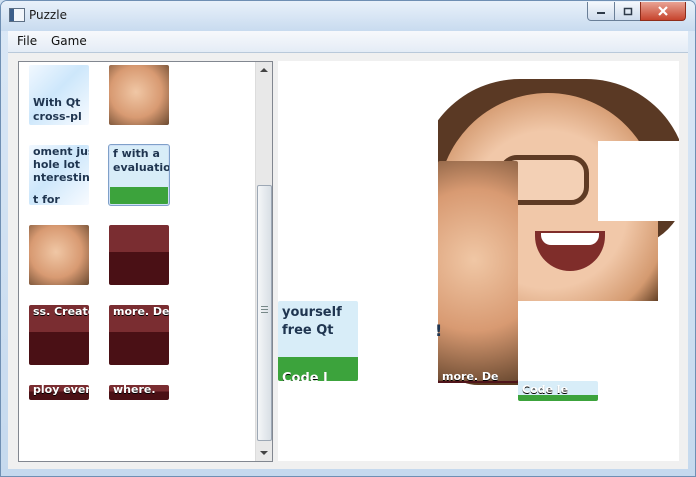  I want to click on menu-file: File, so click(27, 41).